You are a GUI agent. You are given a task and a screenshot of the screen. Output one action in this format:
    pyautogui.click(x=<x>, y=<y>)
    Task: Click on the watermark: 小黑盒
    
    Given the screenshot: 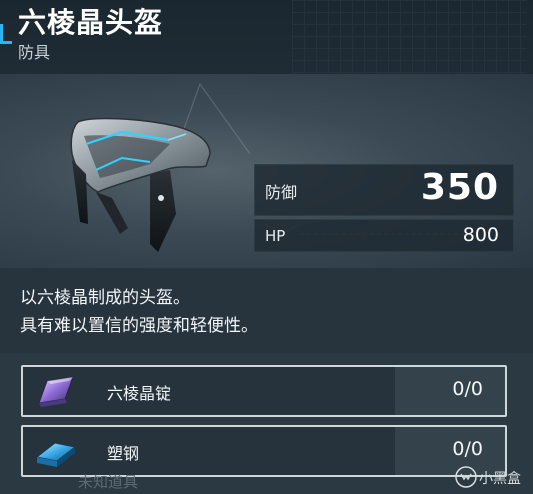 What is the action you would take?
    pyautogui.click(x=492, y=477)
    